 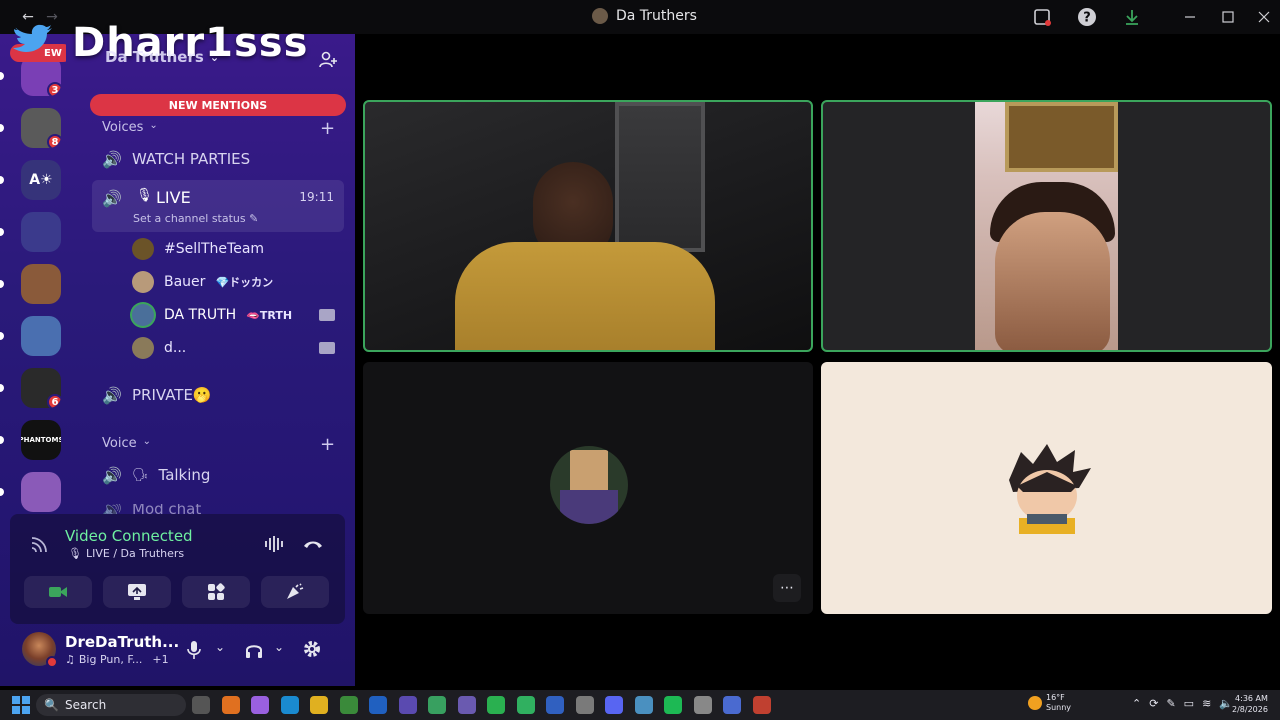 I want to click on inbox-icon, so click(x=1042, y=17).